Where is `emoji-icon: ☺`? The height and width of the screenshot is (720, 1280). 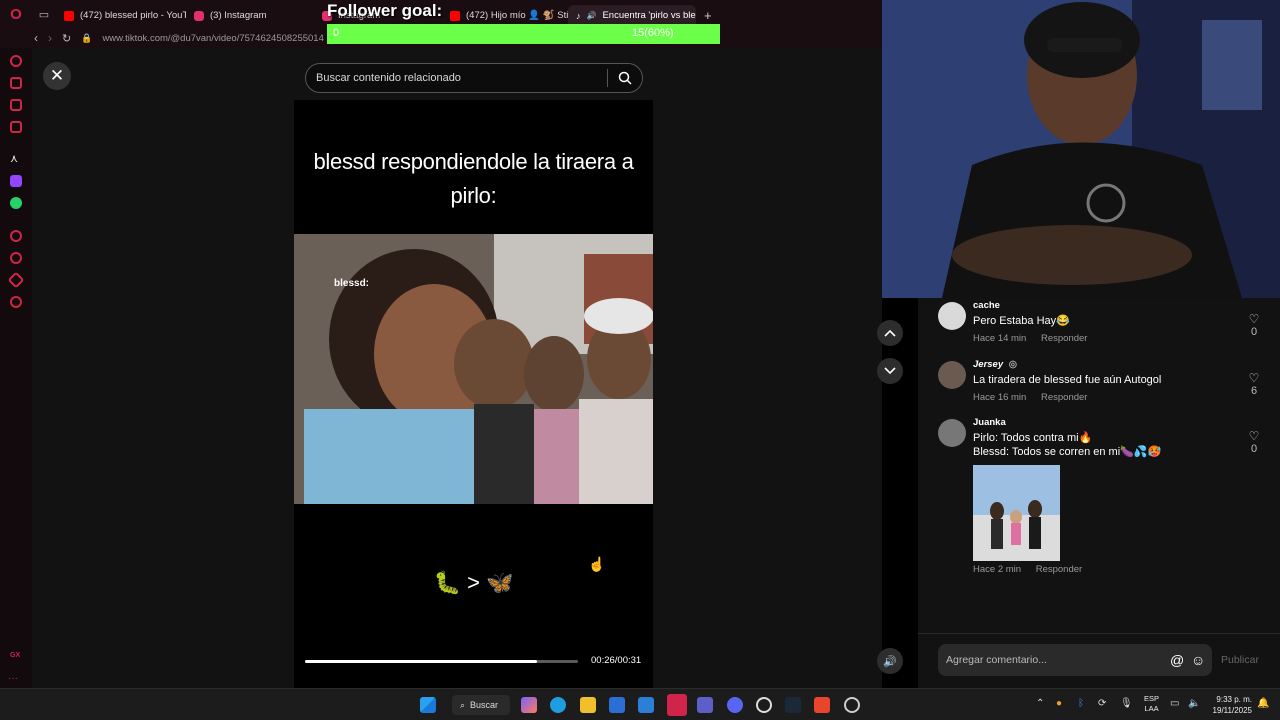 emoji-icon: ☺ is located at coordinates (1198, 660).